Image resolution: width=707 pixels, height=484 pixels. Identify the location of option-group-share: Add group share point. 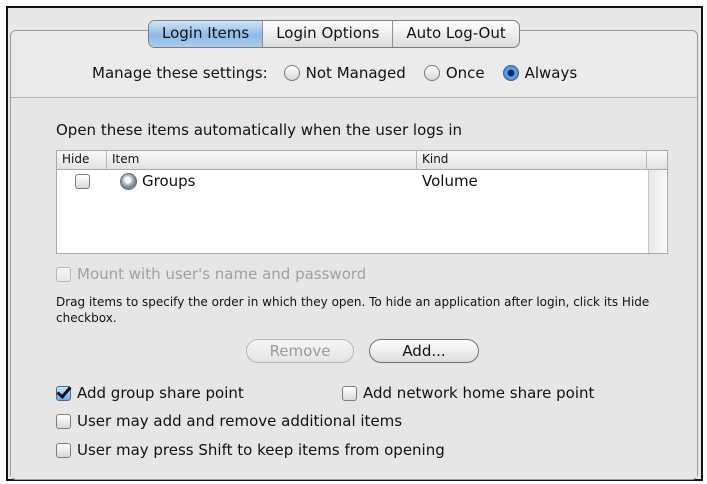
(150, 393).